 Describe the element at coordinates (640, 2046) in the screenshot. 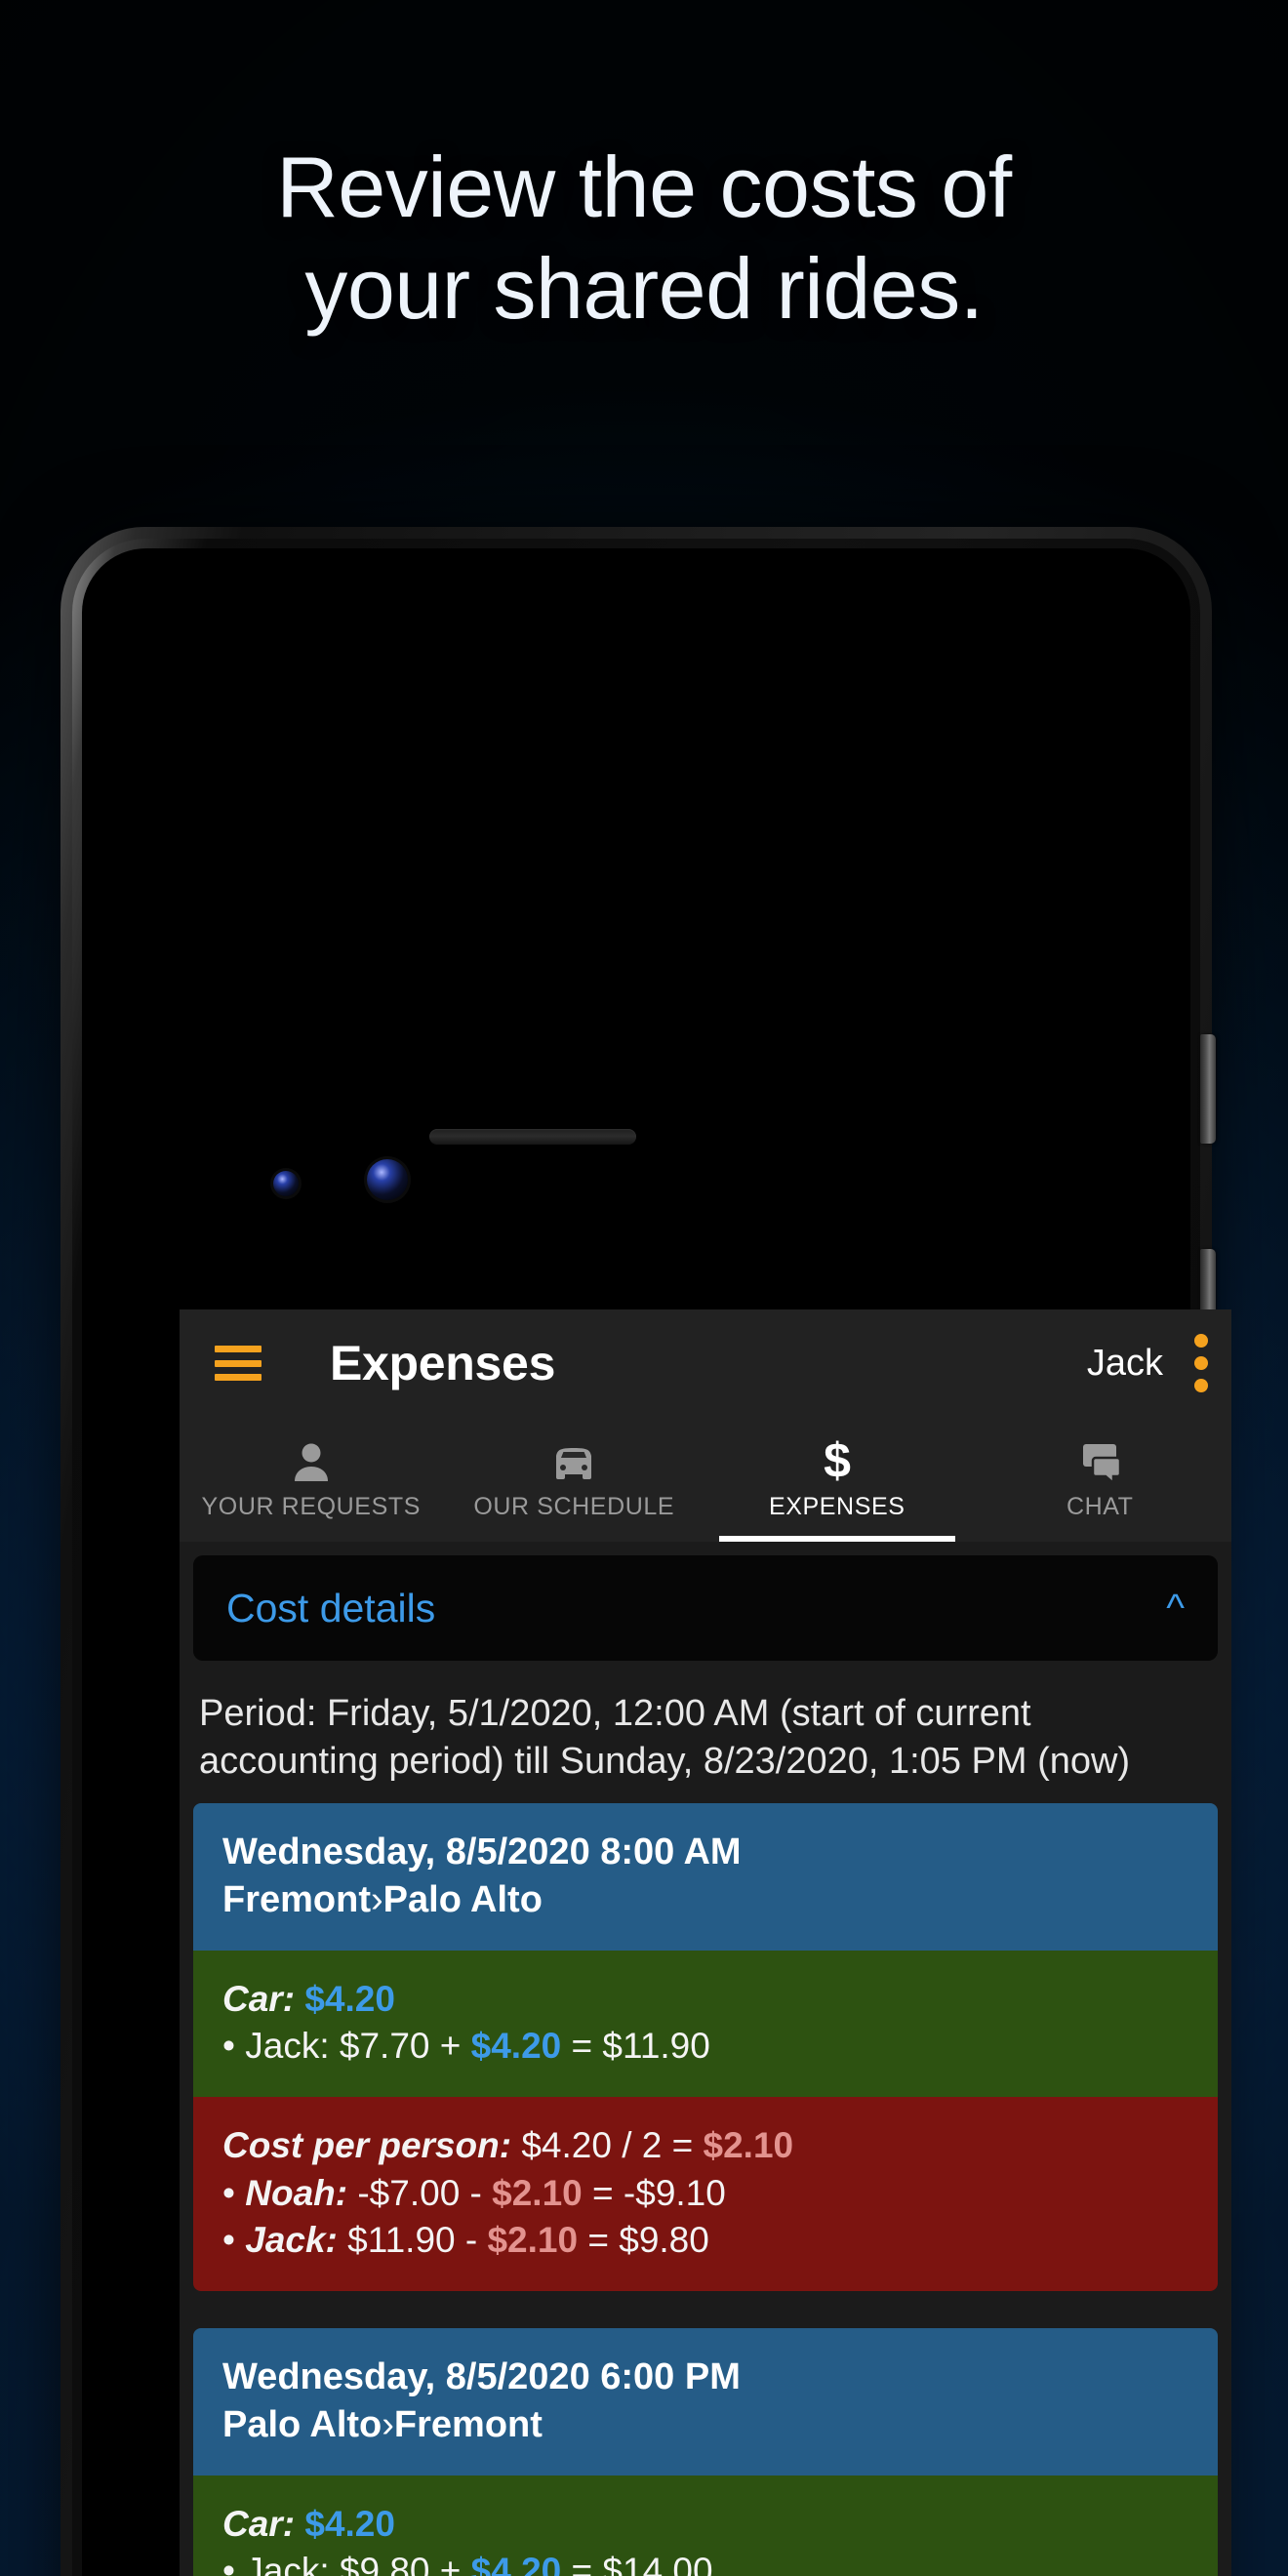

I see `row-post: = $11.90` at that location.